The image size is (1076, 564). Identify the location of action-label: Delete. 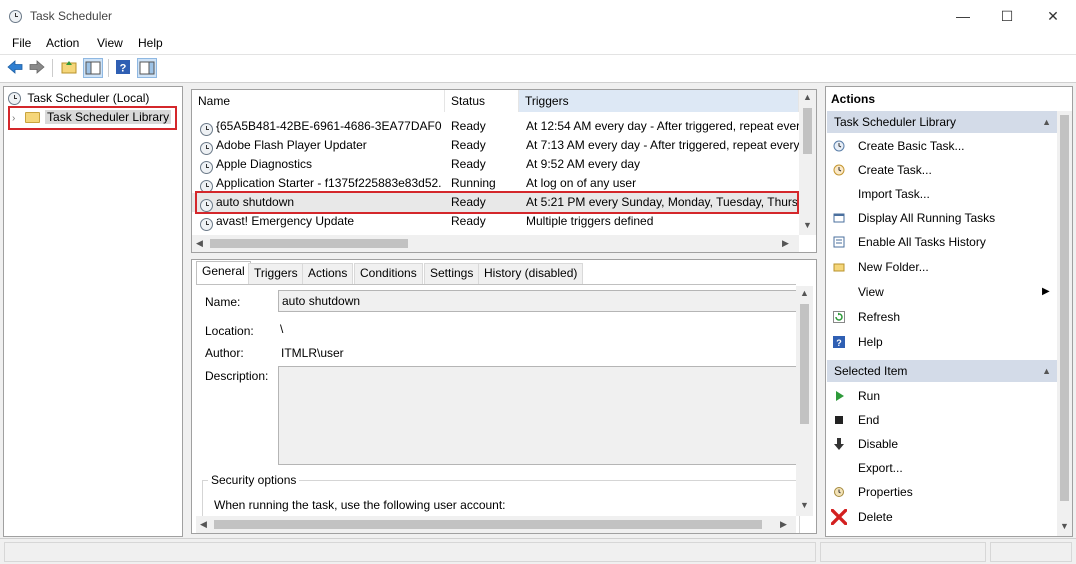
(875, 517).